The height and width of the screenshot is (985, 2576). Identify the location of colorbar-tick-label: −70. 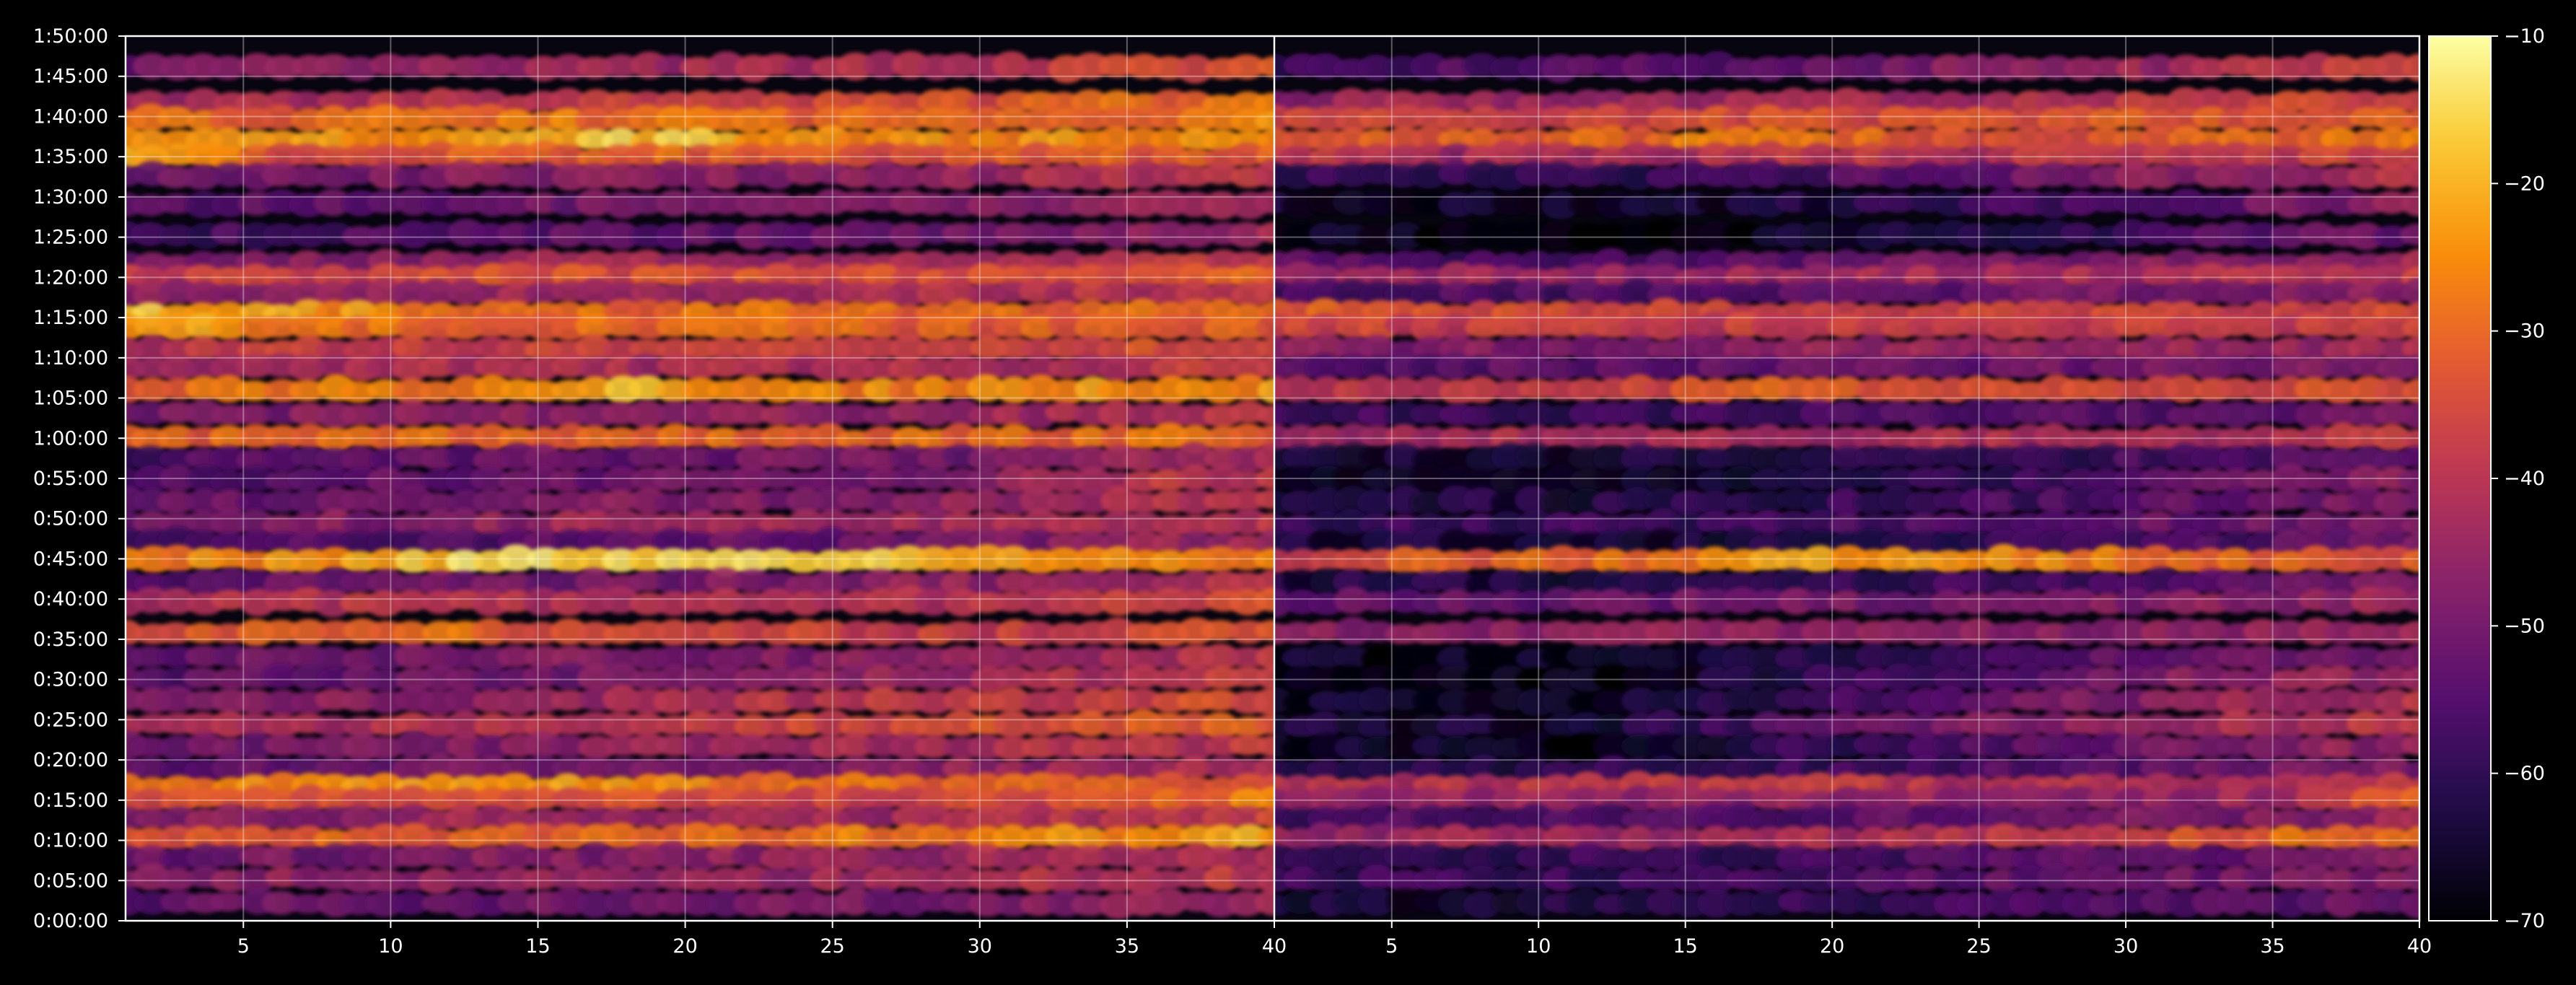
(2524, 921).